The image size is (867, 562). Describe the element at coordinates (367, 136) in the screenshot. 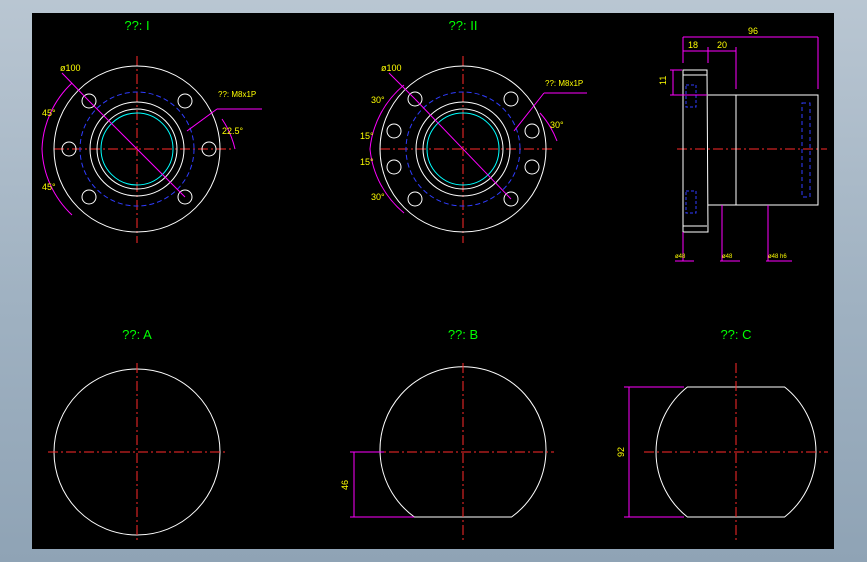

I see `angle-2-label: 15°` at that location.